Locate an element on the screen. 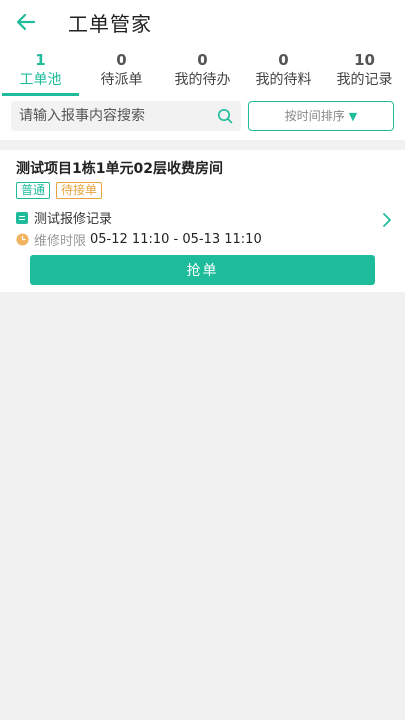  priority-badge: 普通 is located at coordinates (33, 190).